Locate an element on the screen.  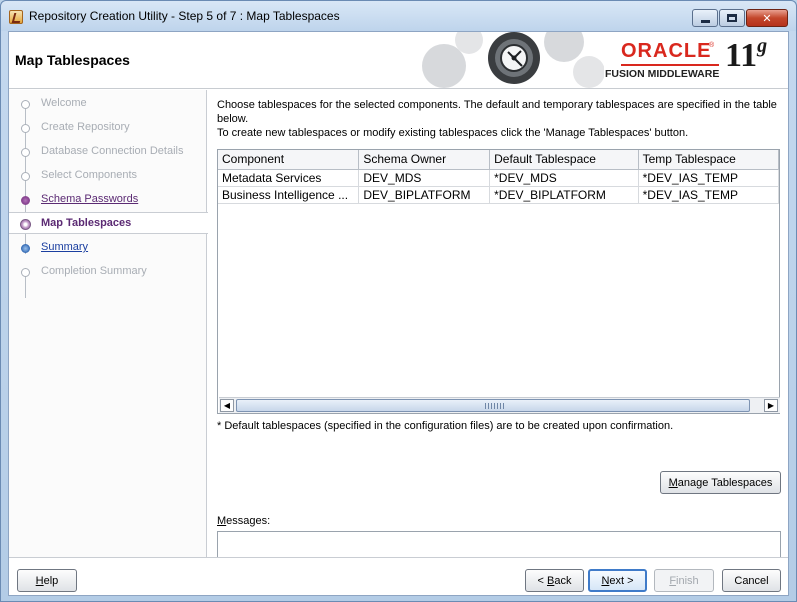
scroll-left-button: ◀ is located at coordinates (227, 405).